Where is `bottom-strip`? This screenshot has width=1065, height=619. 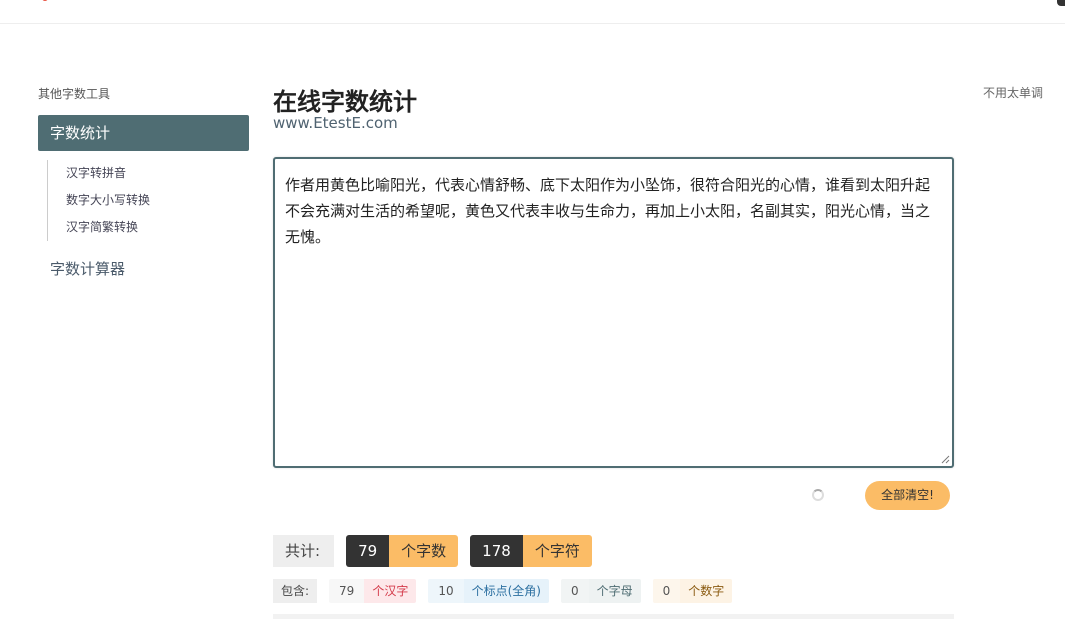 bottom-strip is located at coordinates (613, 616).